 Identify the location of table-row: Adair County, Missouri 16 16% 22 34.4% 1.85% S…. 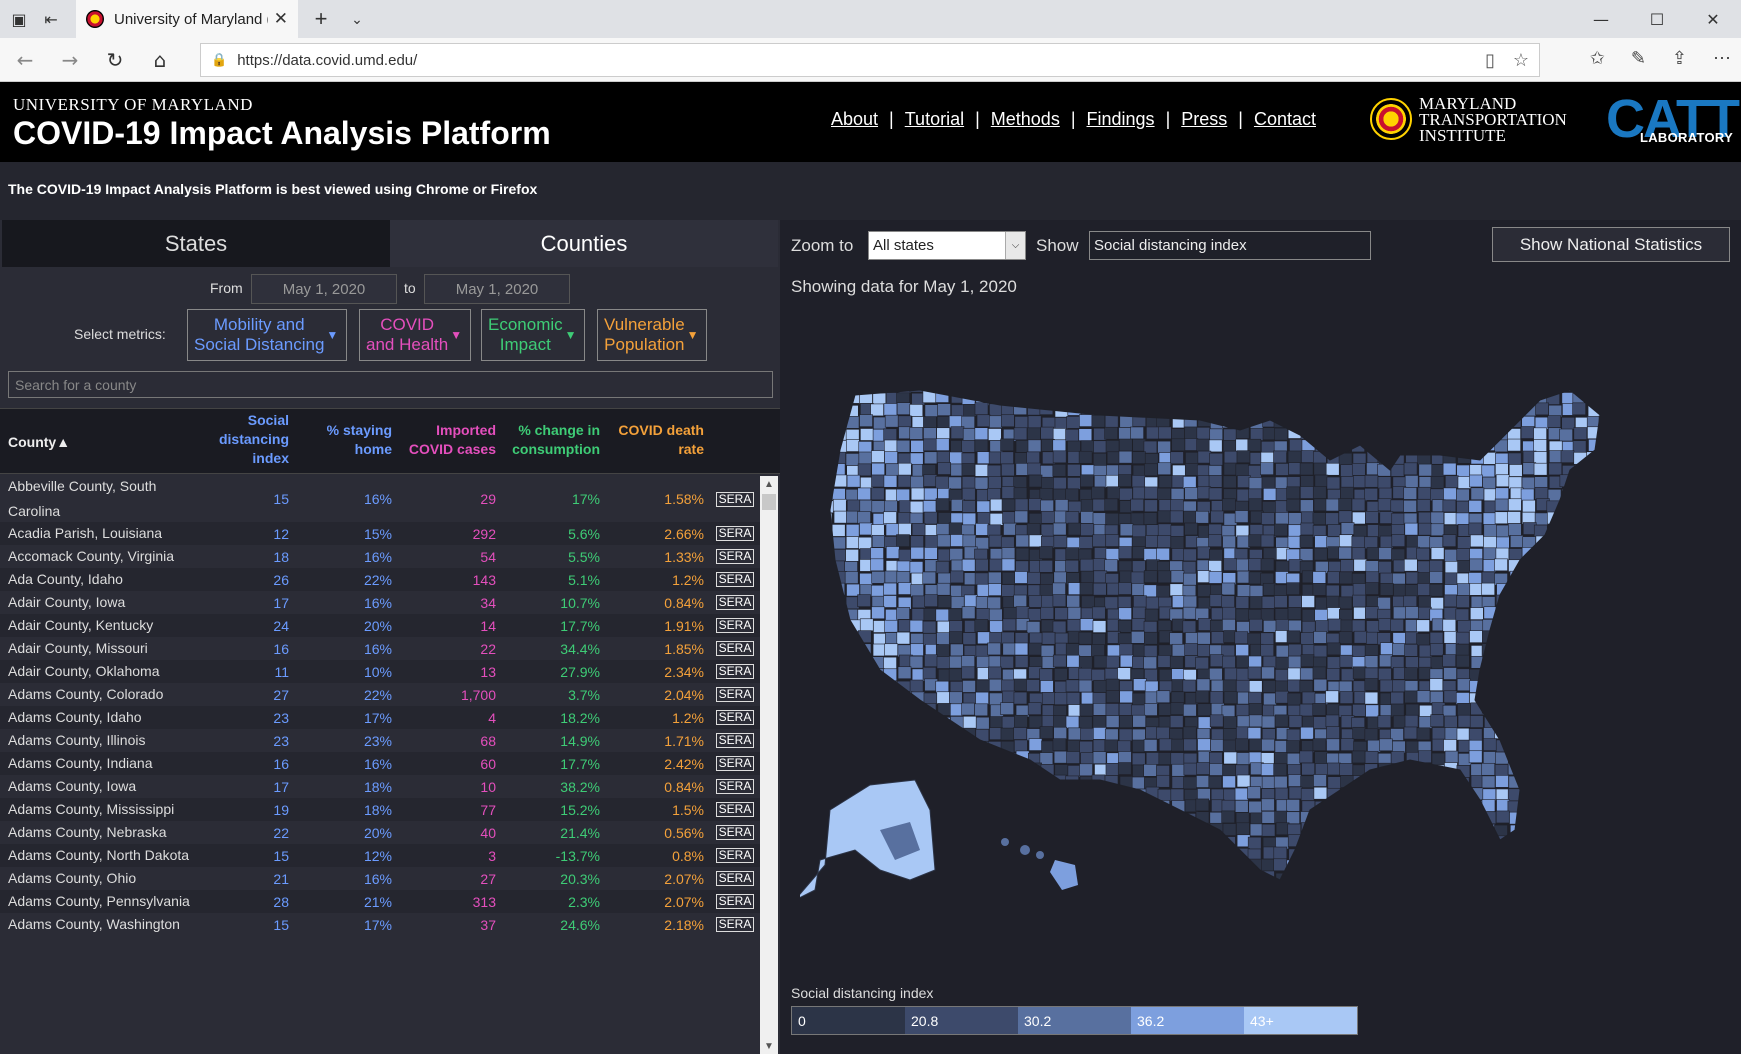
(380, 648).